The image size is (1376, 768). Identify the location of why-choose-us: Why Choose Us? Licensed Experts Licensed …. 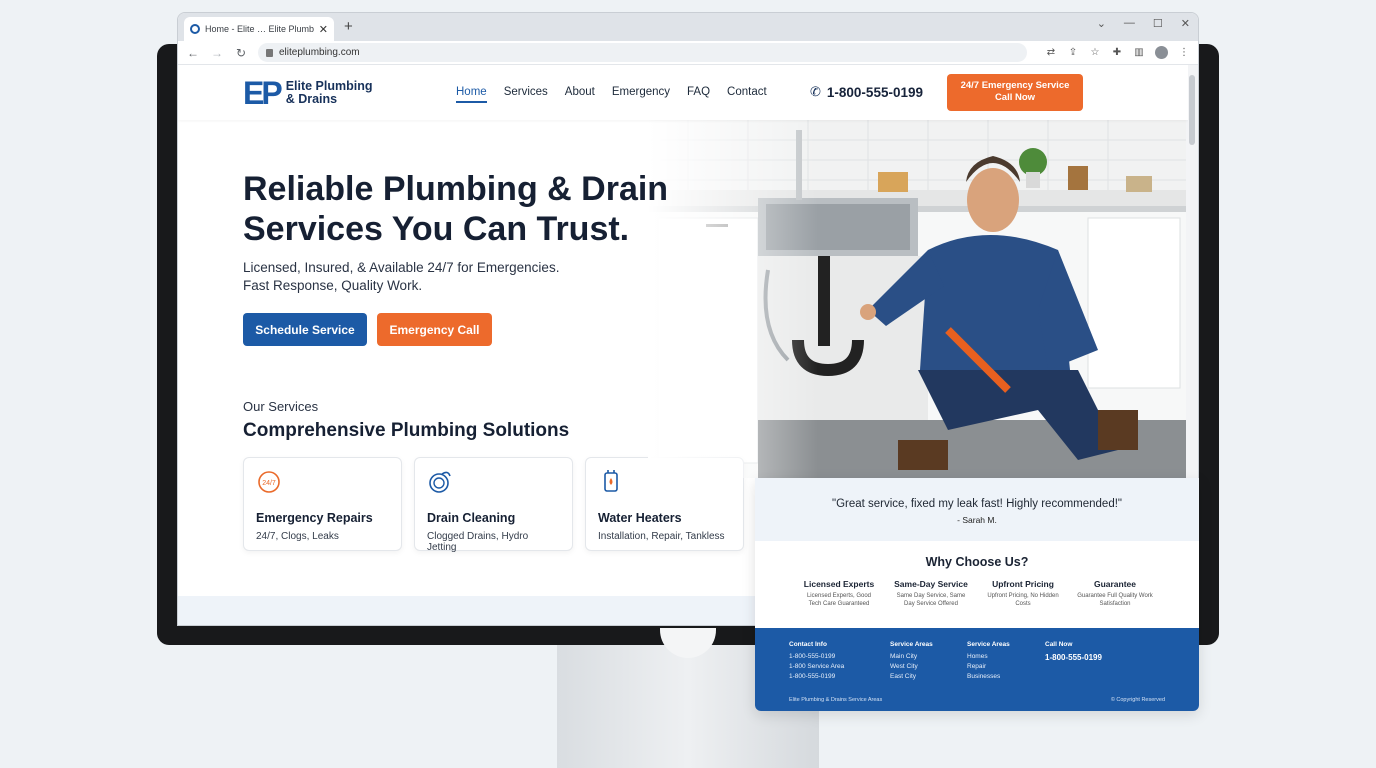
(977, 584).